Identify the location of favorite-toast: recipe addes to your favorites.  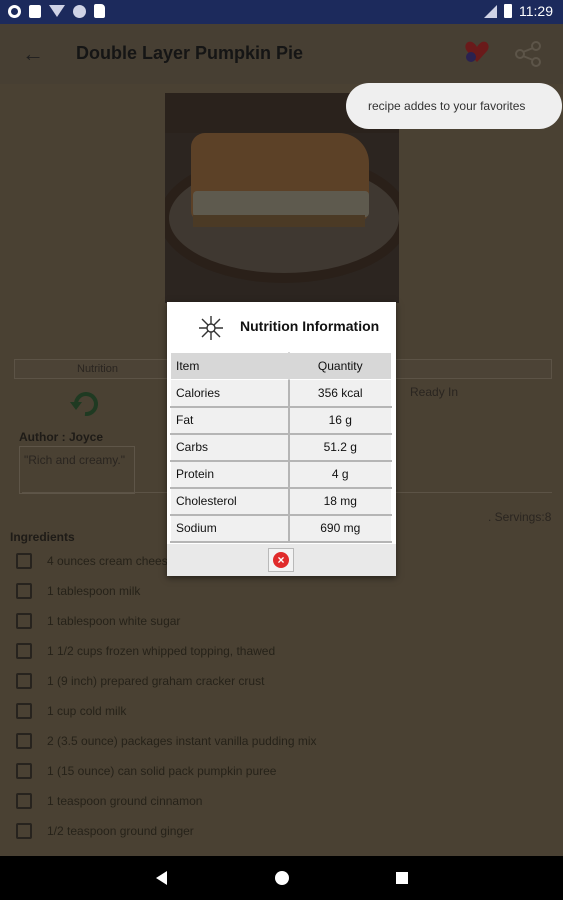
(454, 106).